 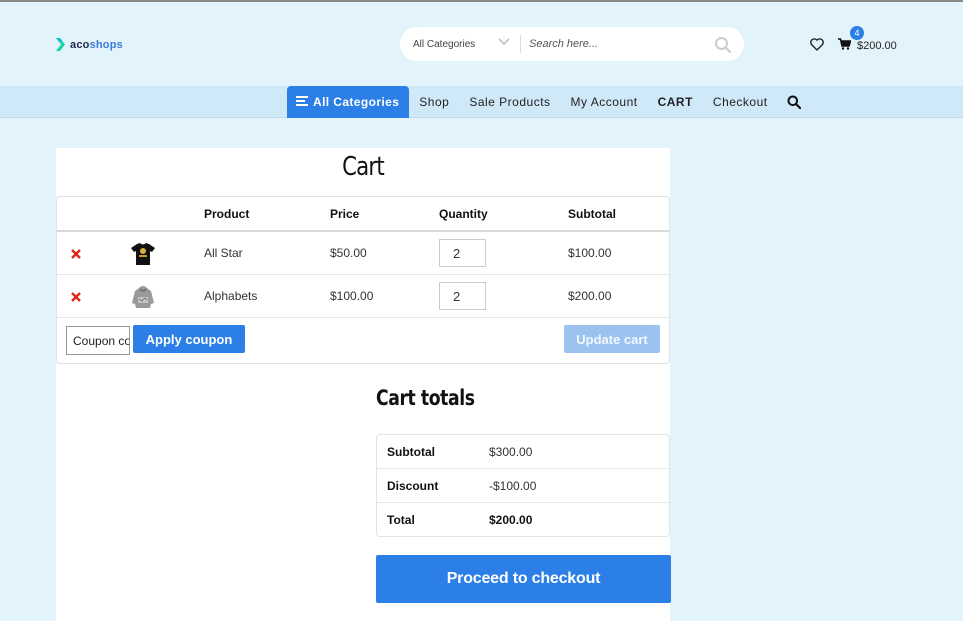 I want to click on page-title: Cart, so click(x=363, y=167).